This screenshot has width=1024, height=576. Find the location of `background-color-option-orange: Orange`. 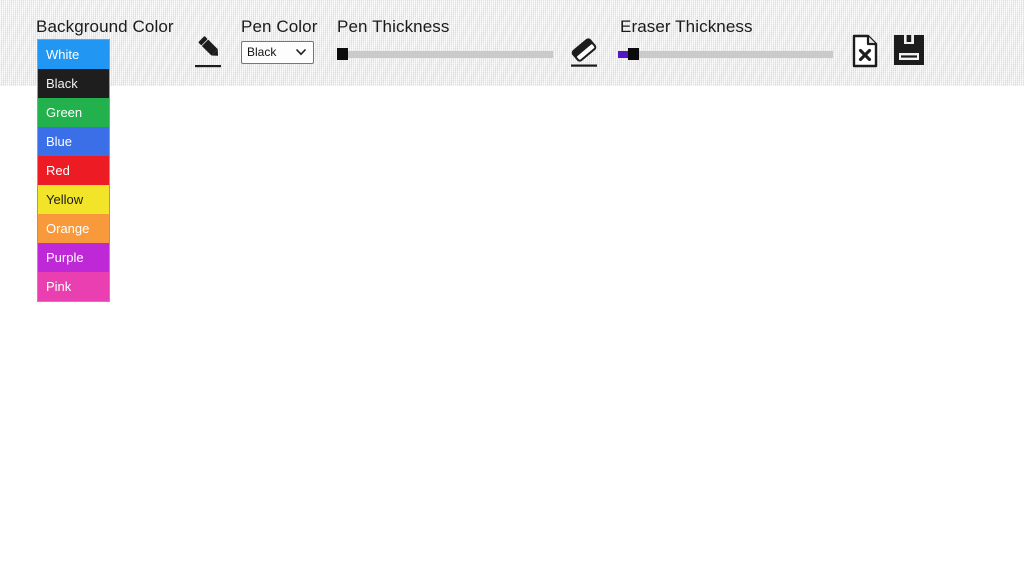

background-color-option-orange: Orange is located at coordinates (73, 228).